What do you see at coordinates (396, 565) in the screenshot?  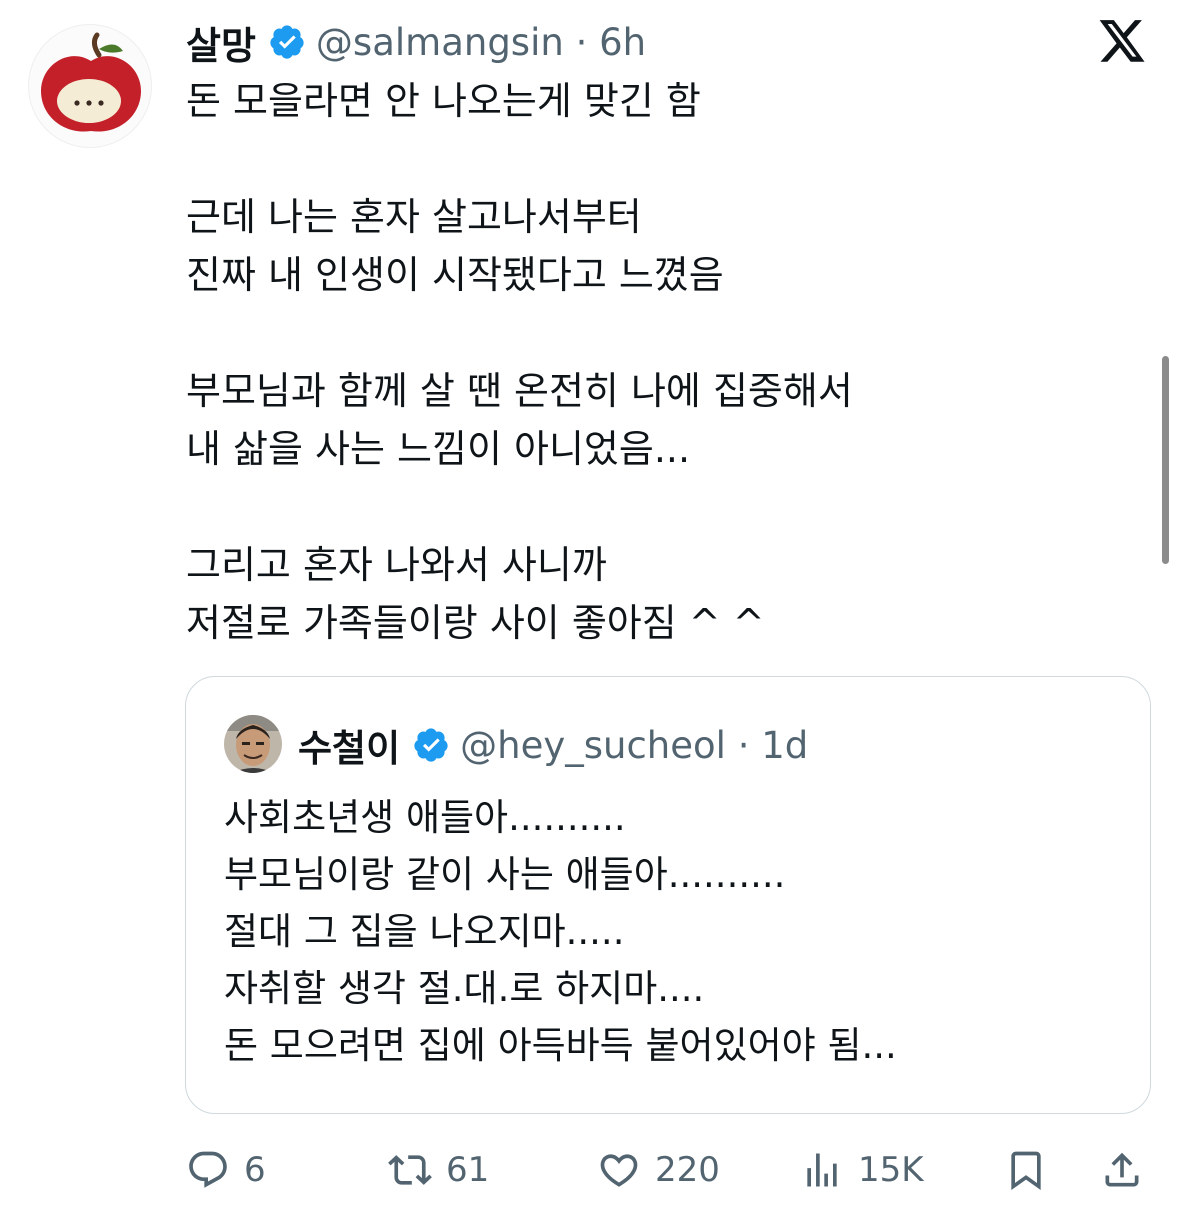 I see `text-line: 그리고 혼자 나와서 사니까` at bounding box center [396, 565].